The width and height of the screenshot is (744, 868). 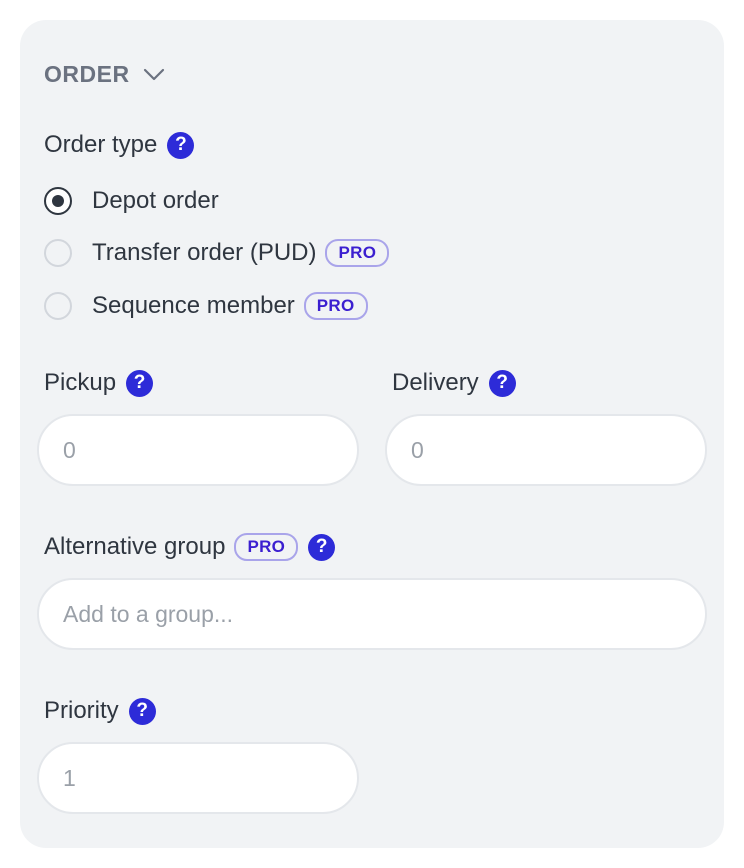 I want to click on priority-label: Priority, so click(x=81, y=710).